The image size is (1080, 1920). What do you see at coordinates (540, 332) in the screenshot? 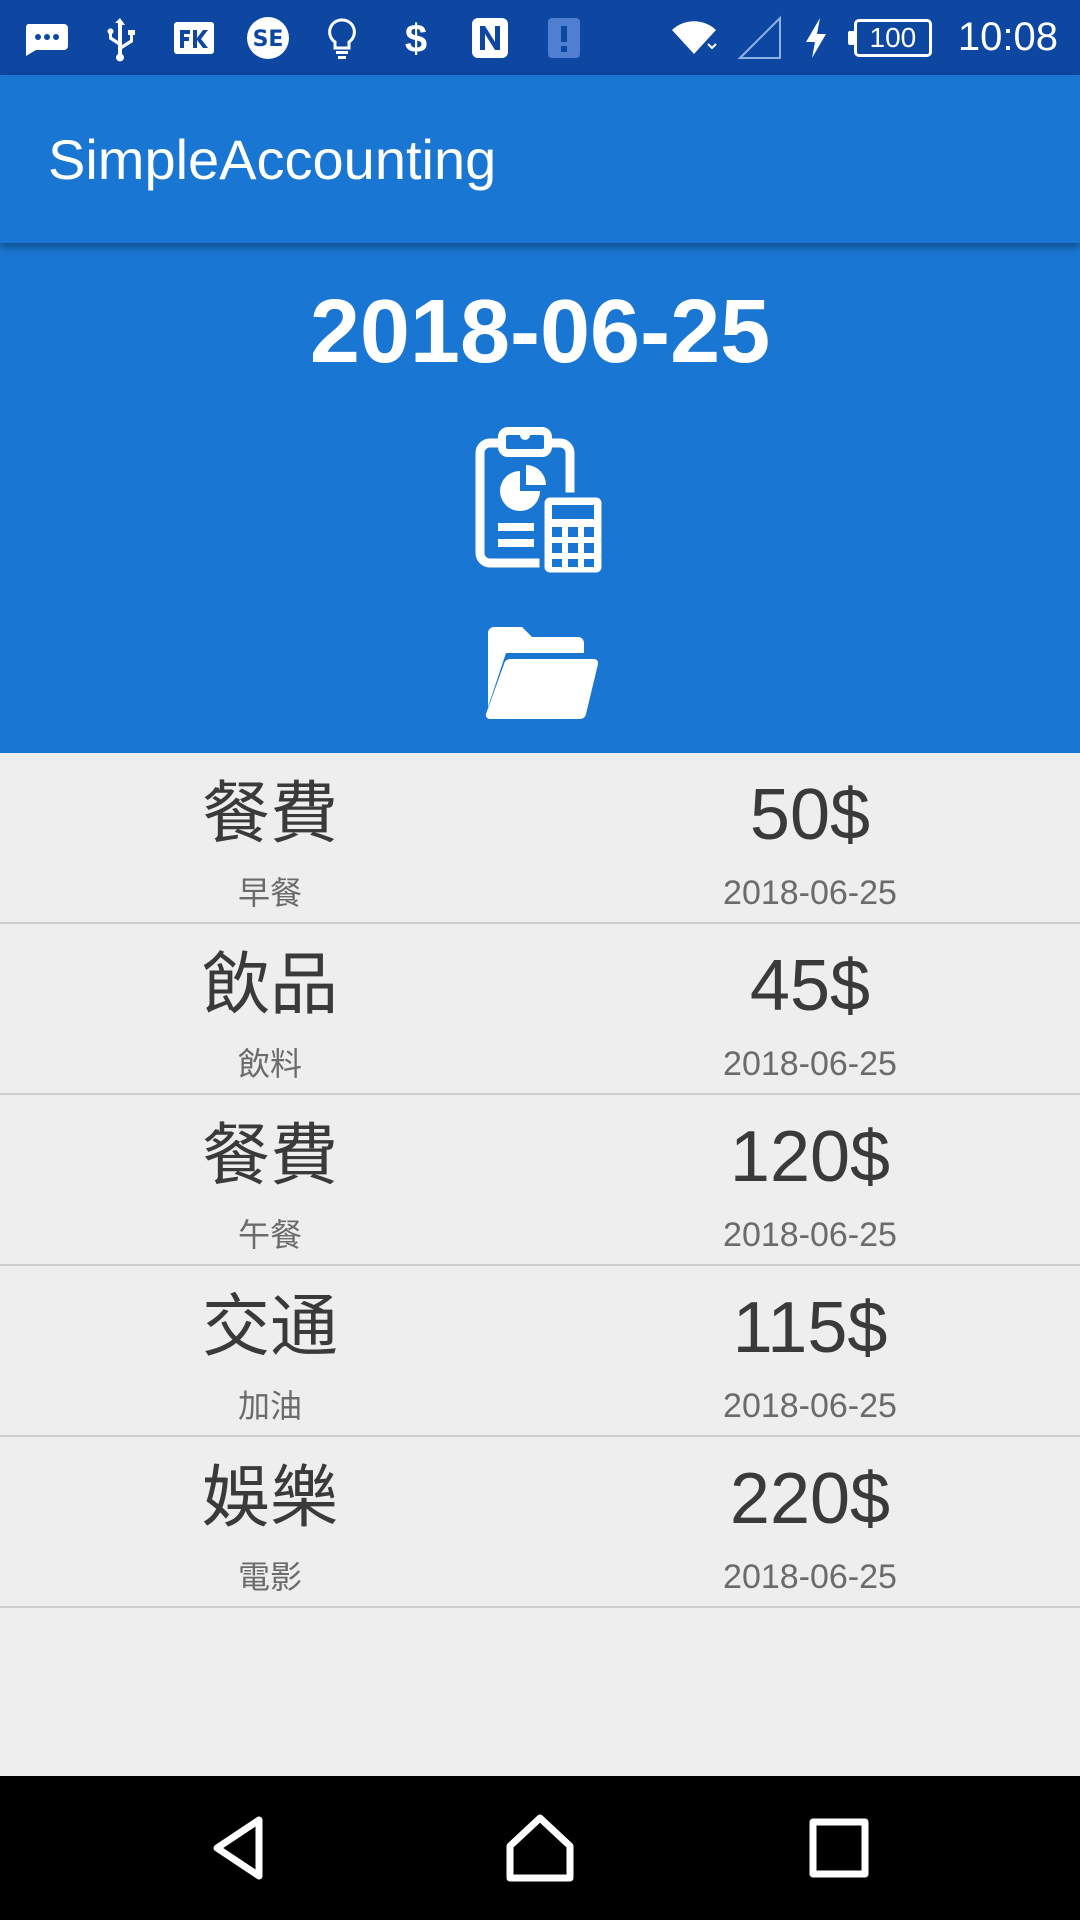
I see `current-date: 2018-06-25` at bounding box center [540, 332].